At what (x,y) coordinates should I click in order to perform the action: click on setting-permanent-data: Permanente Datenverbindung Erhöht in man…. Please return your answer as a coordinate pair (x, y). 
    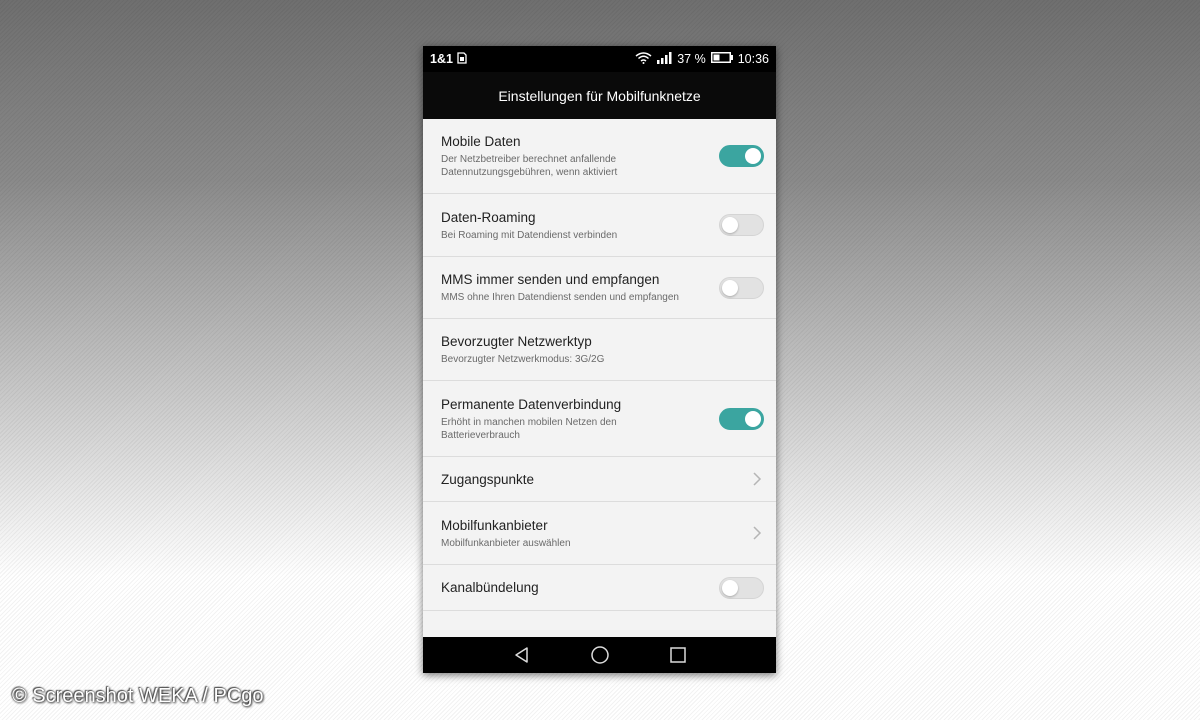
    Looking at the image, I should click on (599, 419).